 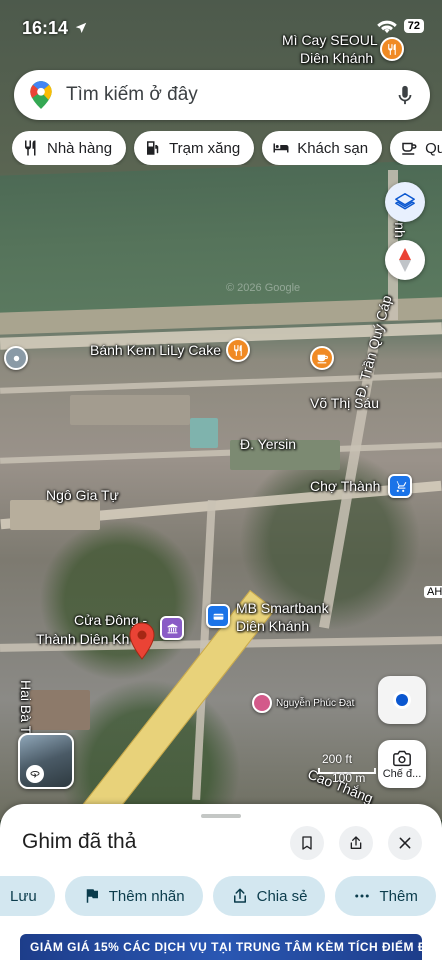 What do you see at coordinates (221, 816) in the screenshot?
I see `drag-handle` at bounding box center [221, 816].